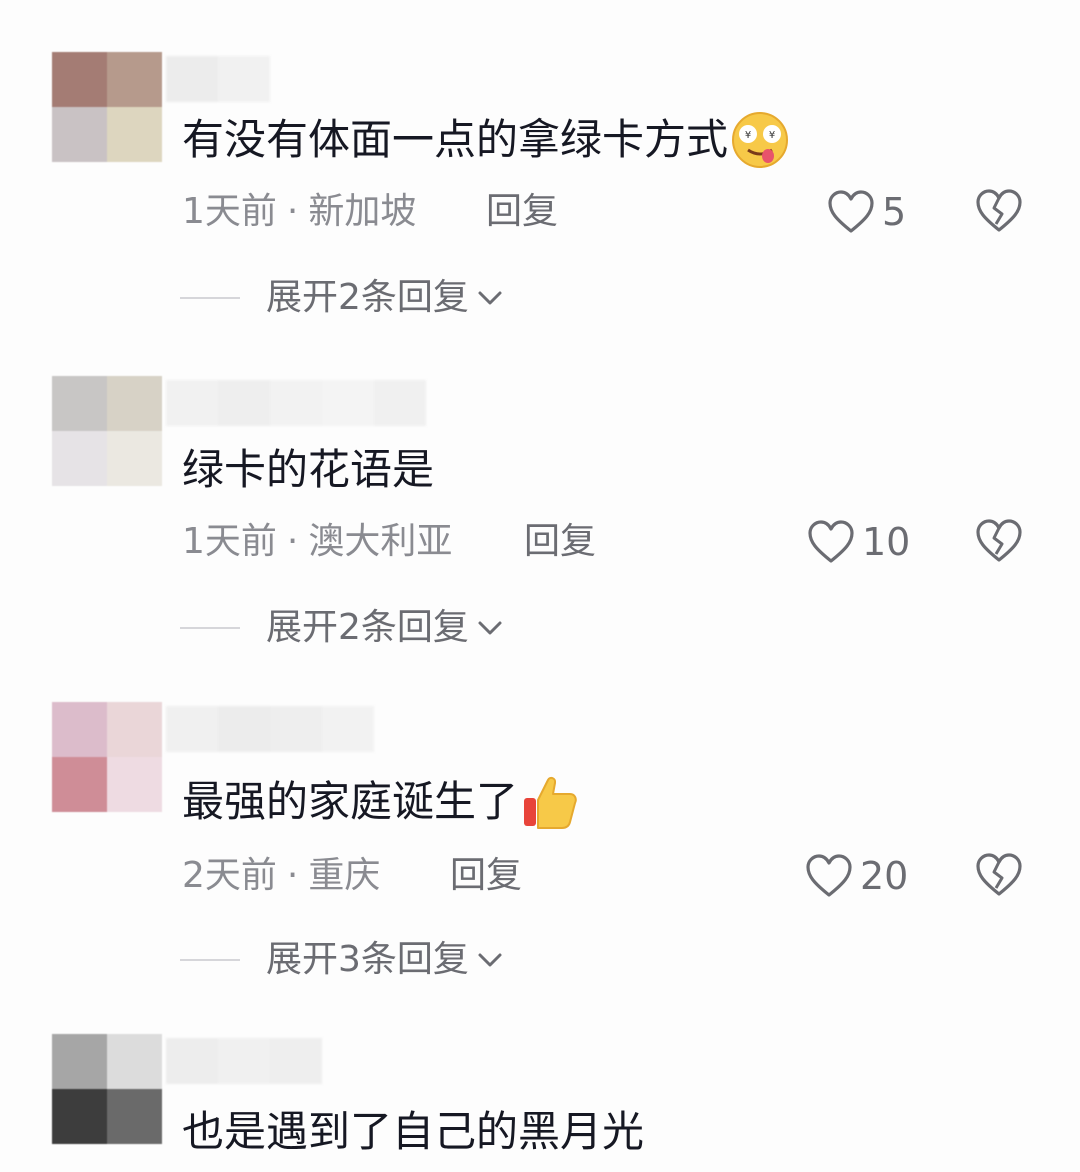  I want to click on comment-time: 2天前, so click(229, 875).